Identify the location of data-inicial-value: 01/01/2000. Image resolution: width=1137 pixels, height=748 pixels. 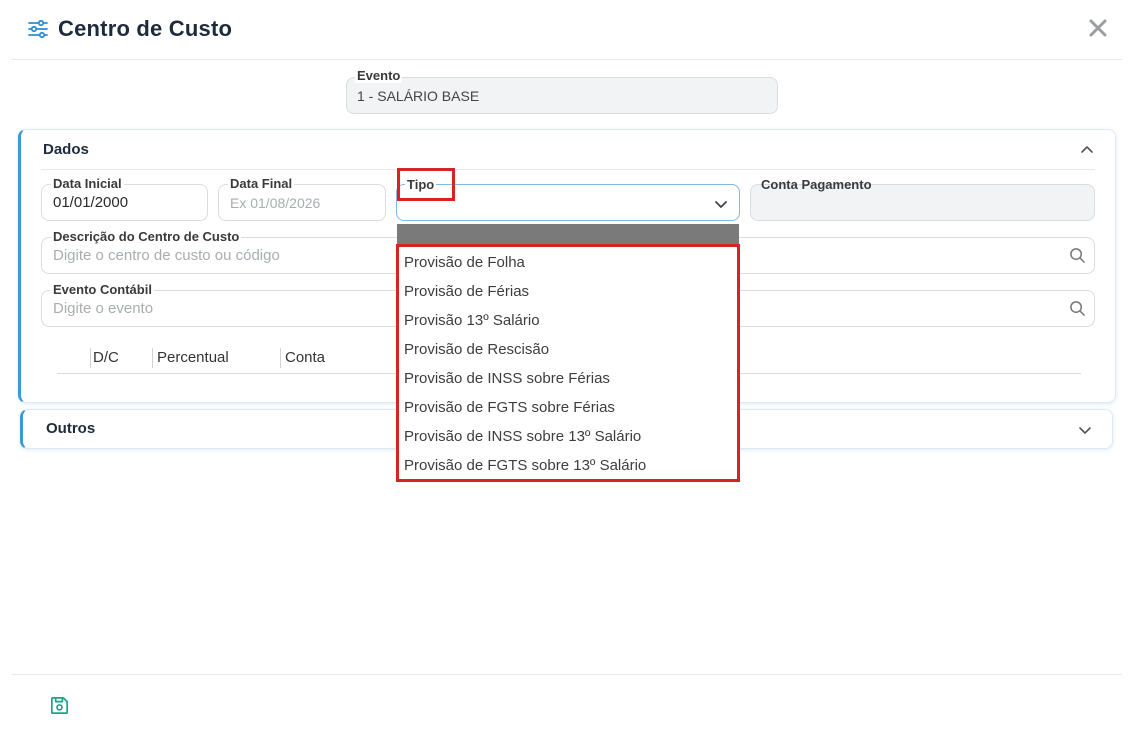
(91, 202).